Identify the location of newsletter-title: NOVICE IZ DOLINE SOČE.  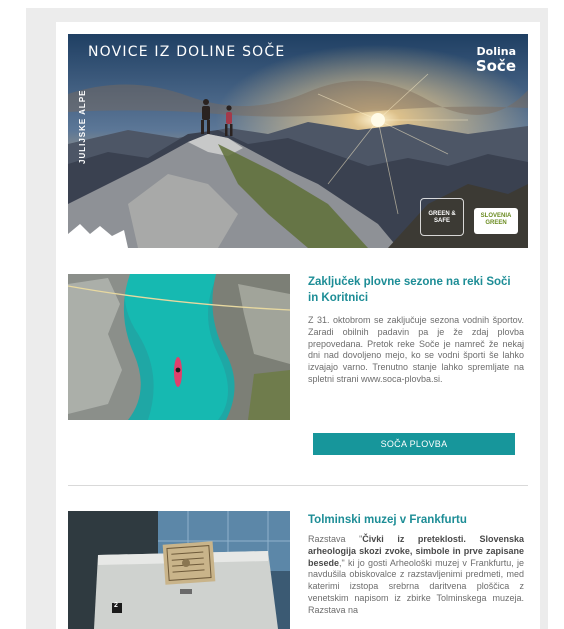
(187, 52).